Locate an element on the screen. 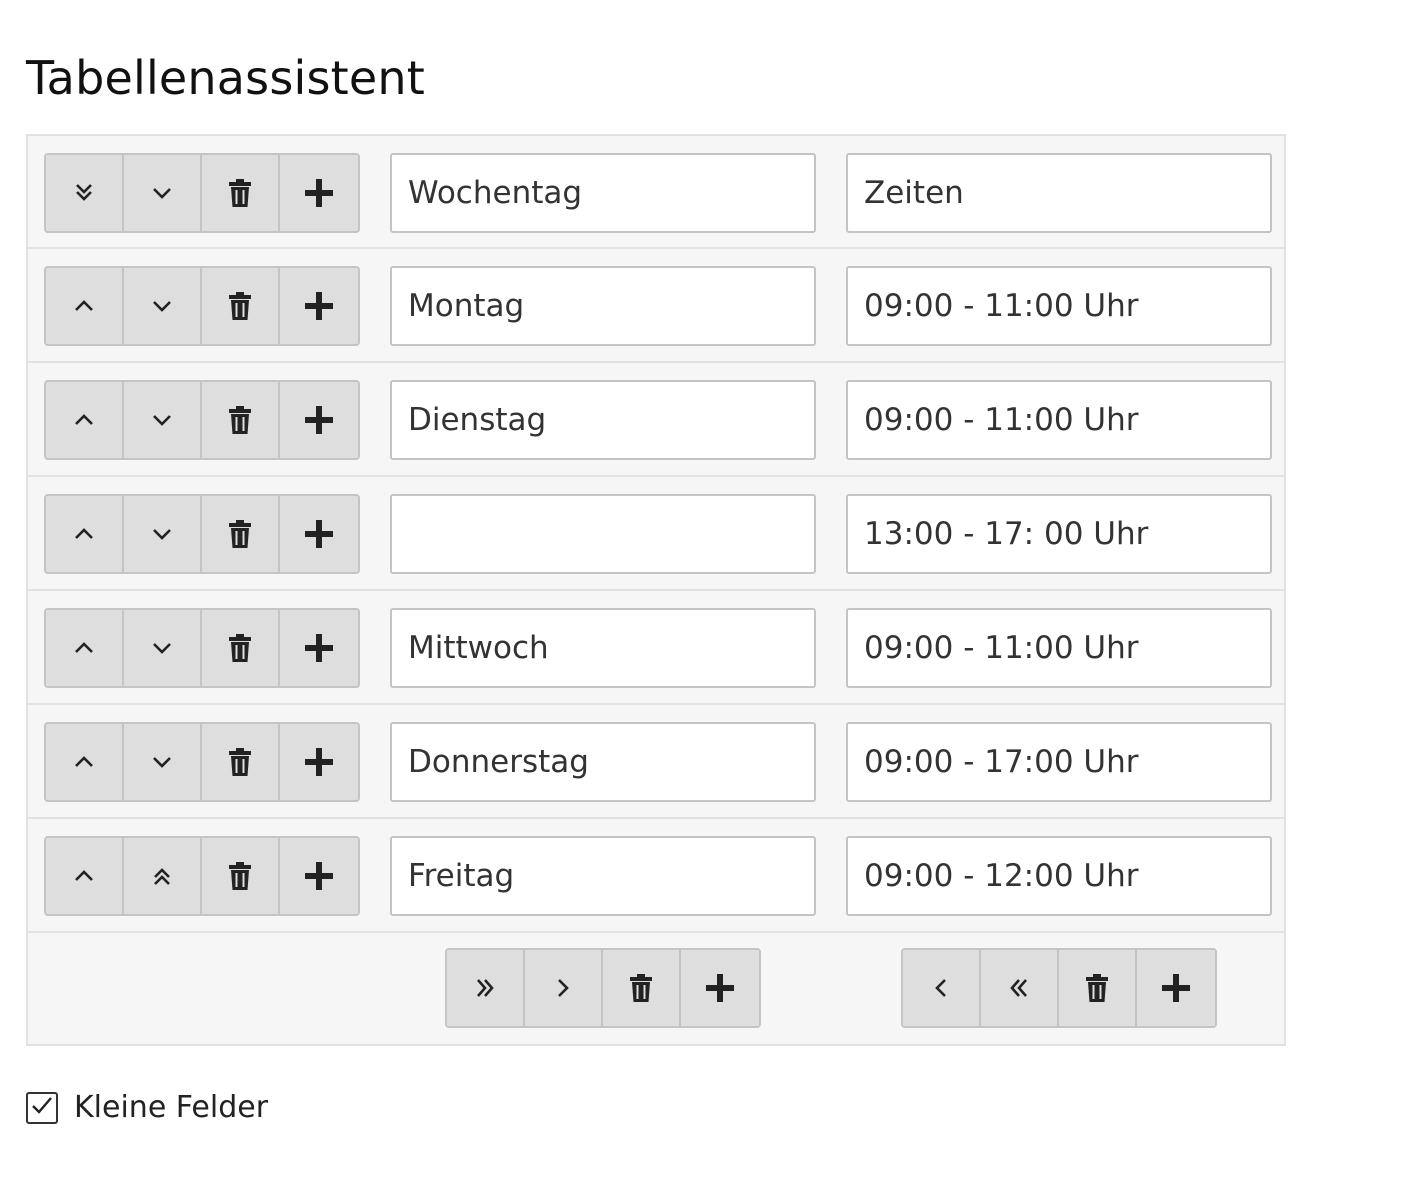 This screenshot has height=1200, width=1417. move-column-to-end-button is located at coordinates (486, 988).